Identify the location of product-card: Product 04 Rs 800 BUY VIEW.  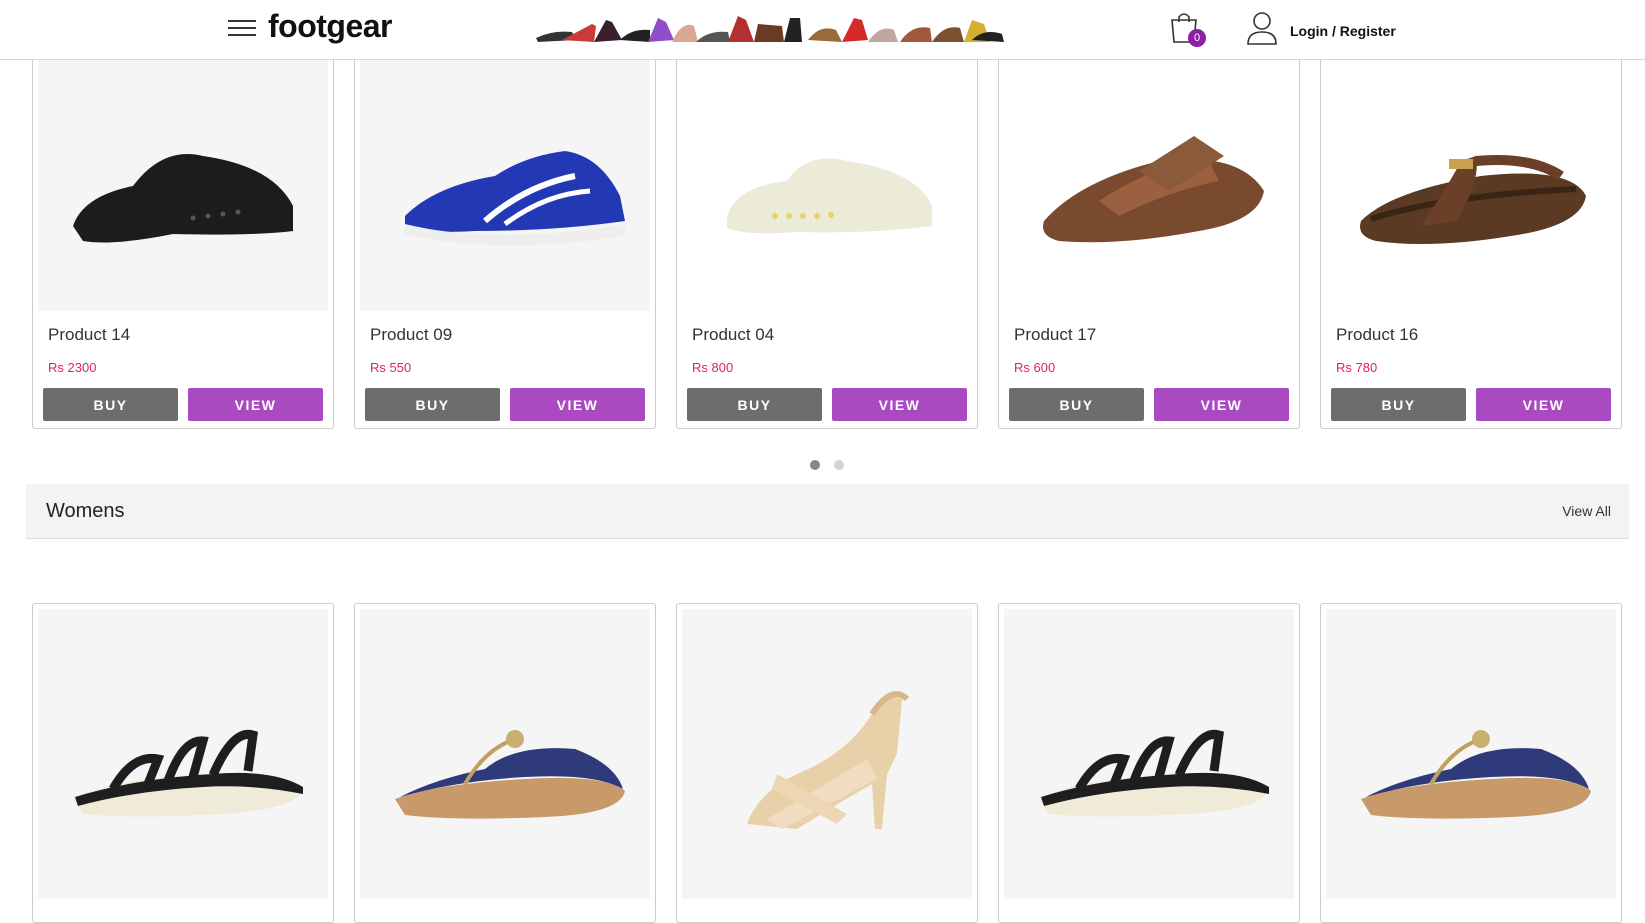
(827, 244).